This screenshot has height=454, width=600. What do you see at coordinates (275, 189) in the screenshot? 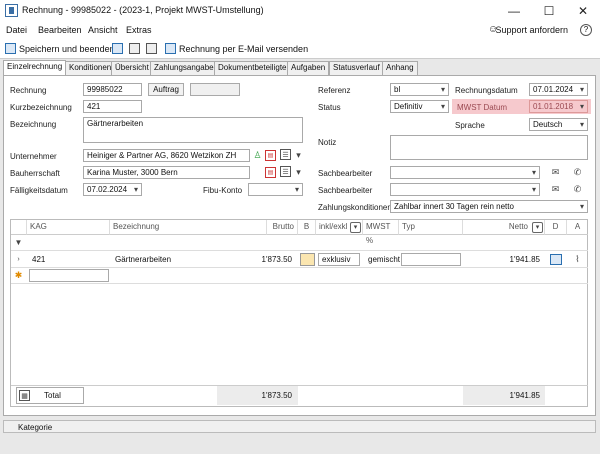
I see `fibu-konto-field` at bounding box center [275, 189].